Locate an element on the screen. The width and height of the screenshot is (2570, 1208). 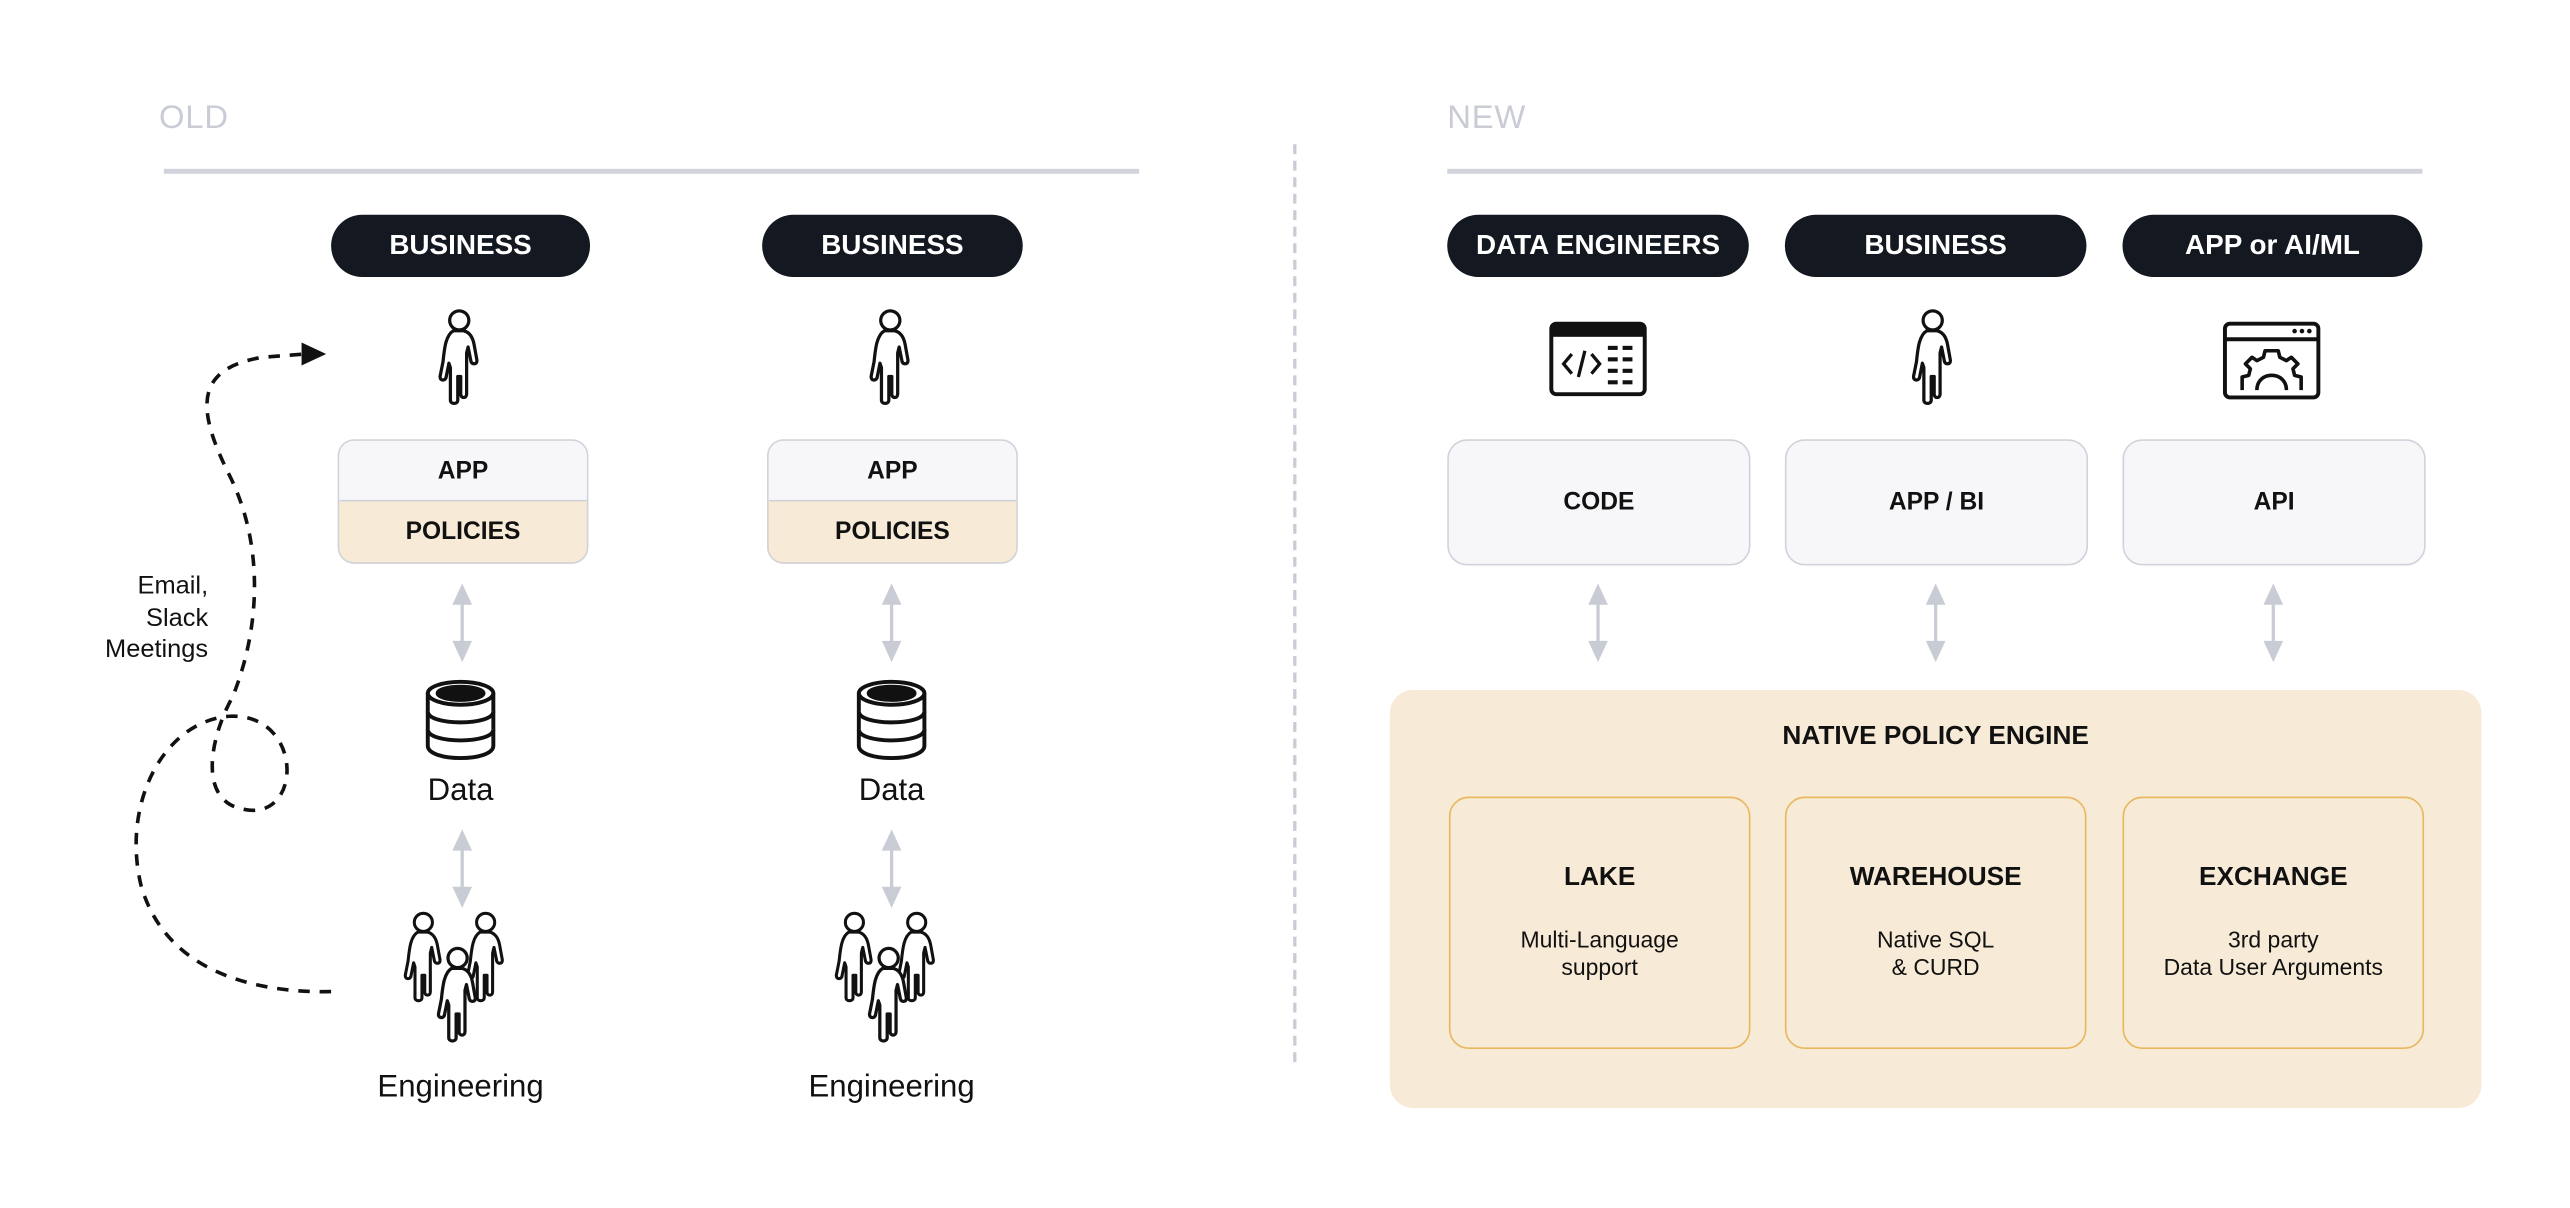
app-ai-ml-pill: APP or AI/ML is located at coordinates (2272, 245).